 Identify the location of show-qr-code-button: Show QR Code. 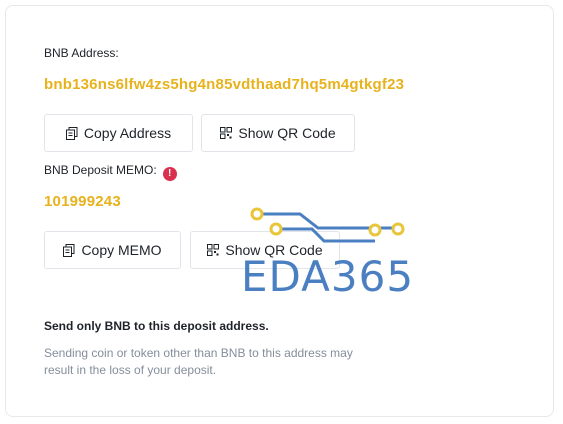
(278, 133).